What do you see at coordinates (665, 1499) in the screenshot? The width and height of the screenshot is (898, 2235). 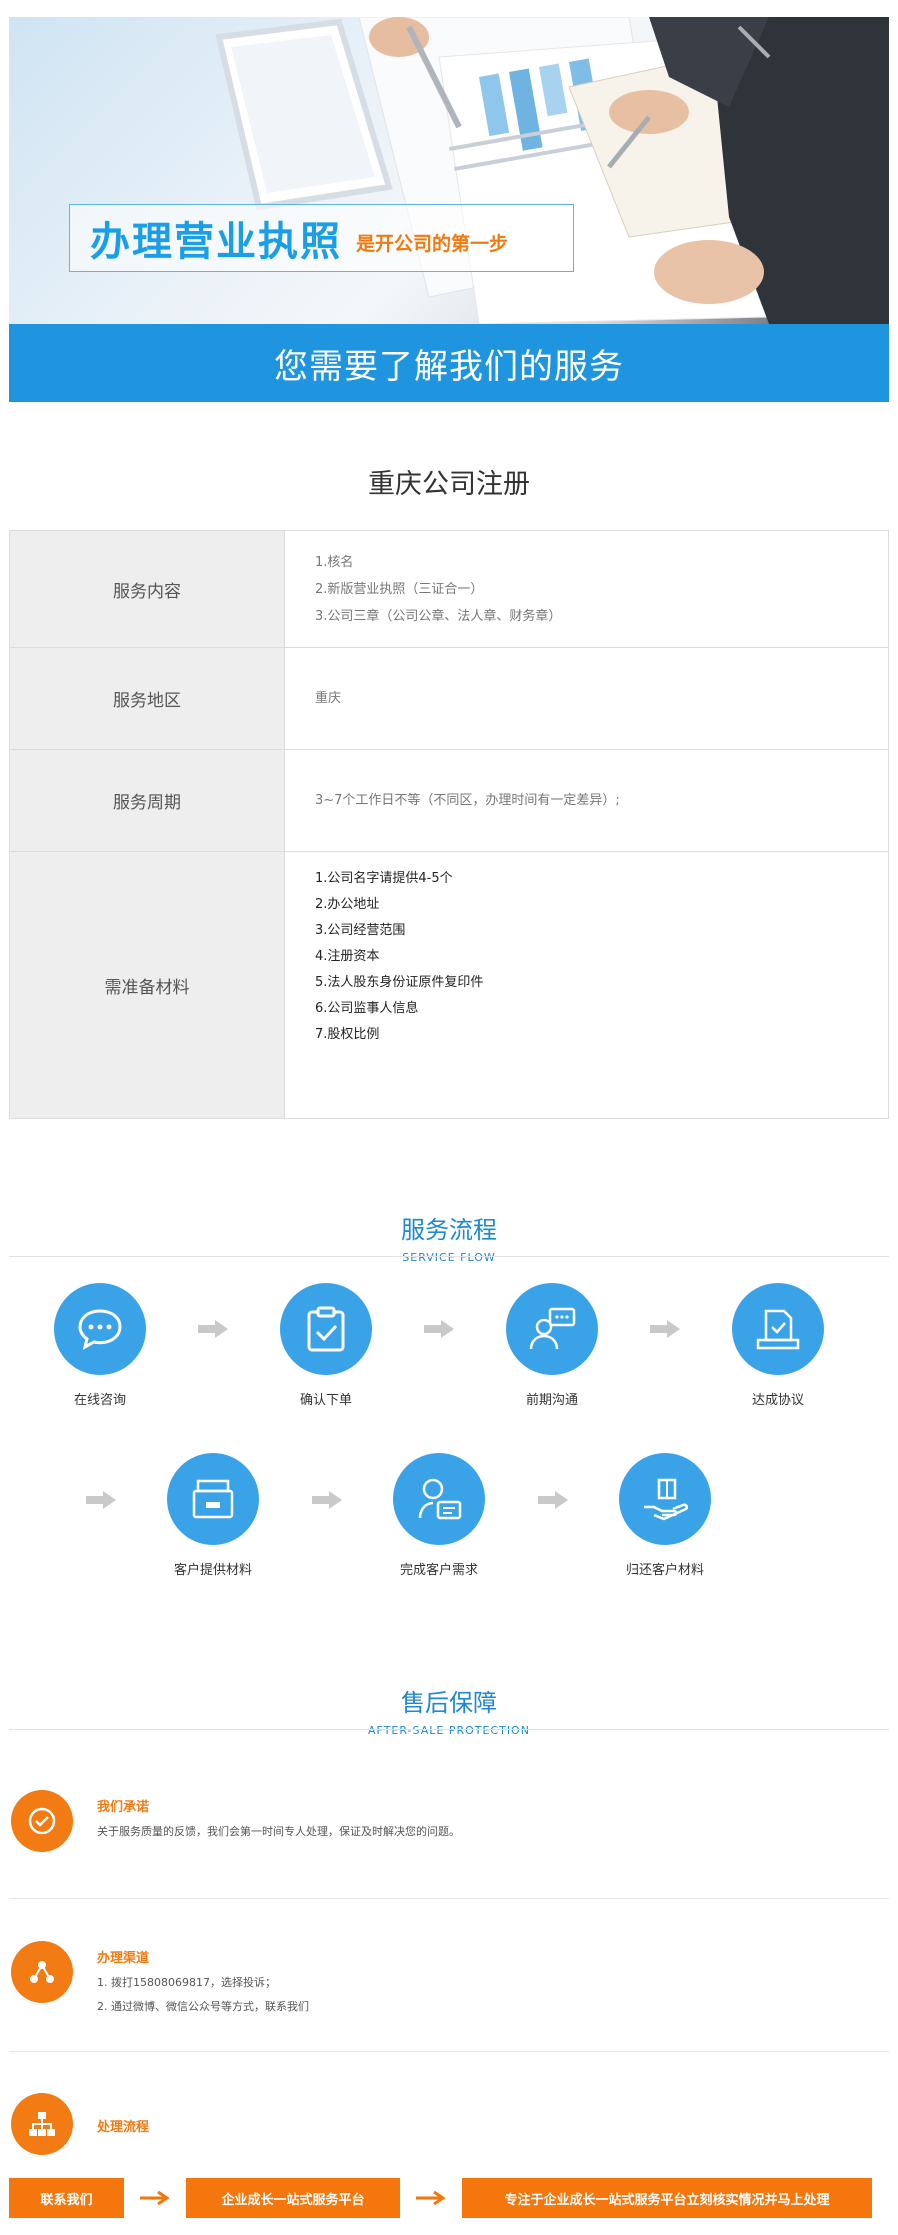 I see `hand-box-icon` at bounding box center [665, 1499].